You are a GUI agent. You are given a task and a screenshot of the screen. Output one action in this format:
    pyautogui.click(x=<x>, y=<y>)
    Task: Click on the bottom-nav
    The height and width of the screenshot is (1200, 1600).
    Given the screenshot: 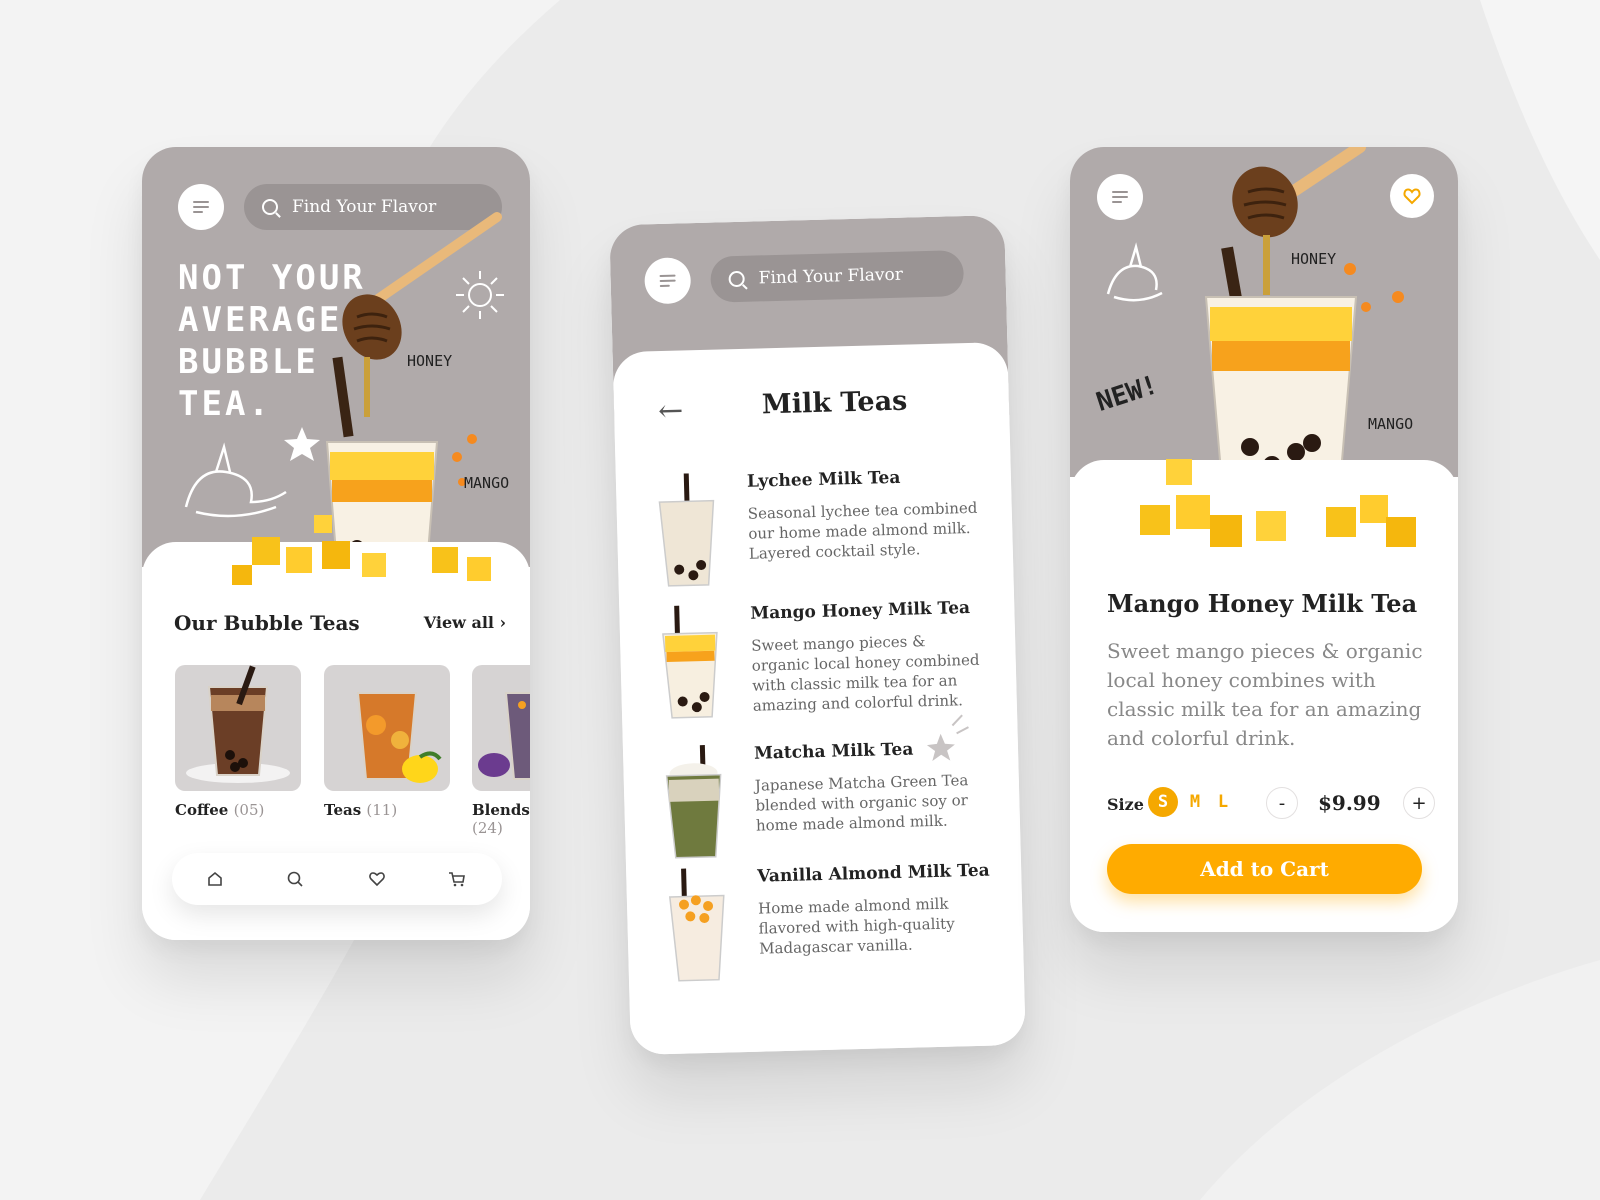 What is the action you would take?
    pyautogui.click(x=337, y=879)
    